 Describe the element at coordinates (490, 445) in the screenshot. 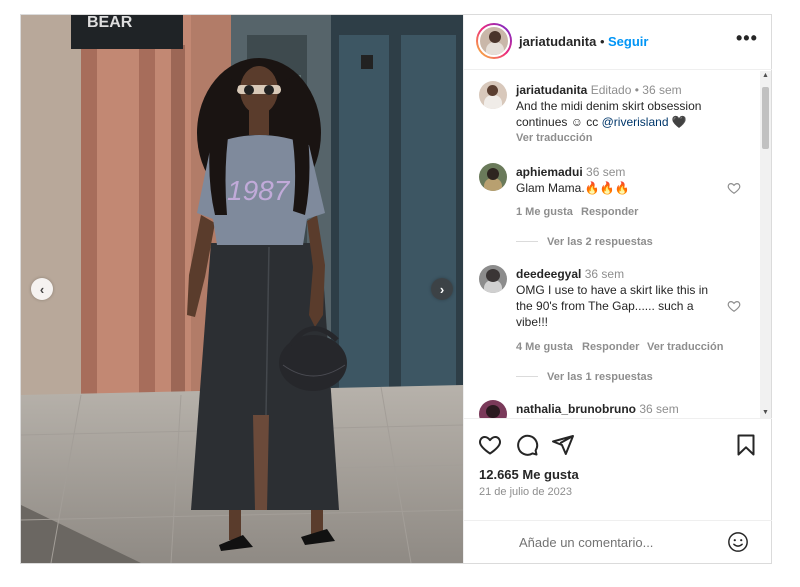

I see `heart-icon` at that location.